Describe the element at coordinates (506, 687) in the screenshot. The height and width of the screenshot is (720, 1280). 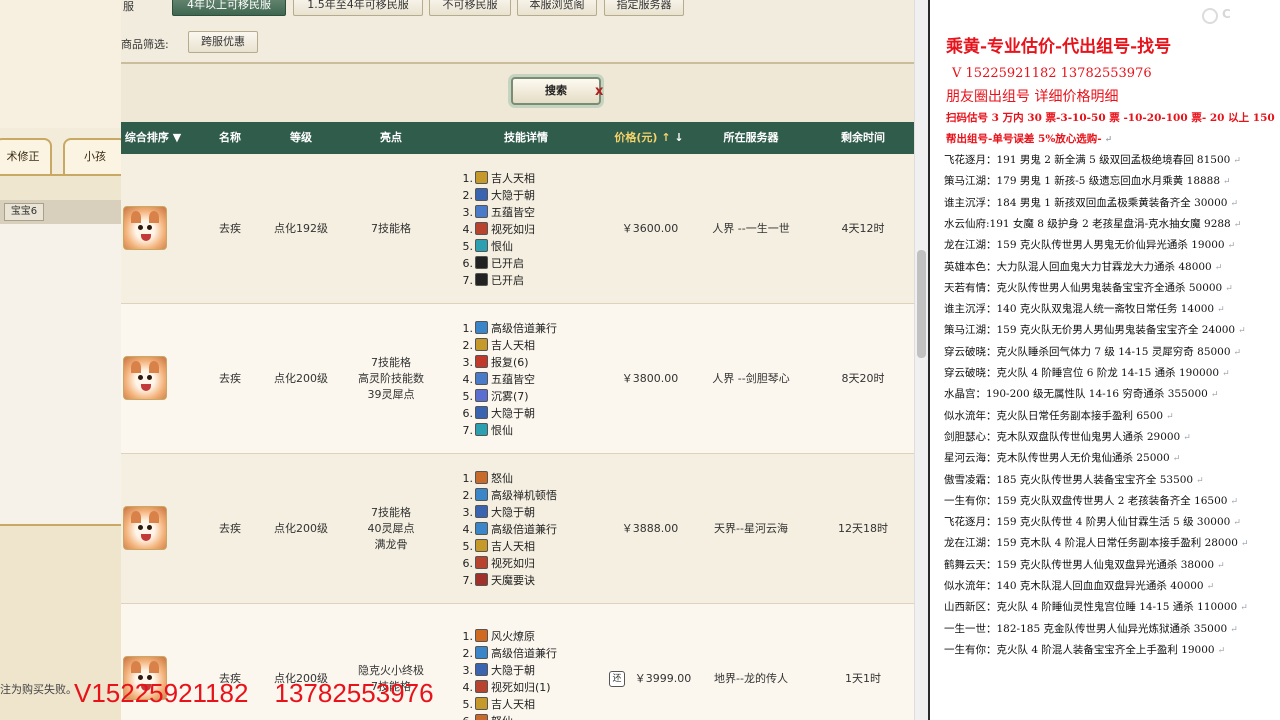
I see `skill-item: 4. 视死如归(1)` at that location.